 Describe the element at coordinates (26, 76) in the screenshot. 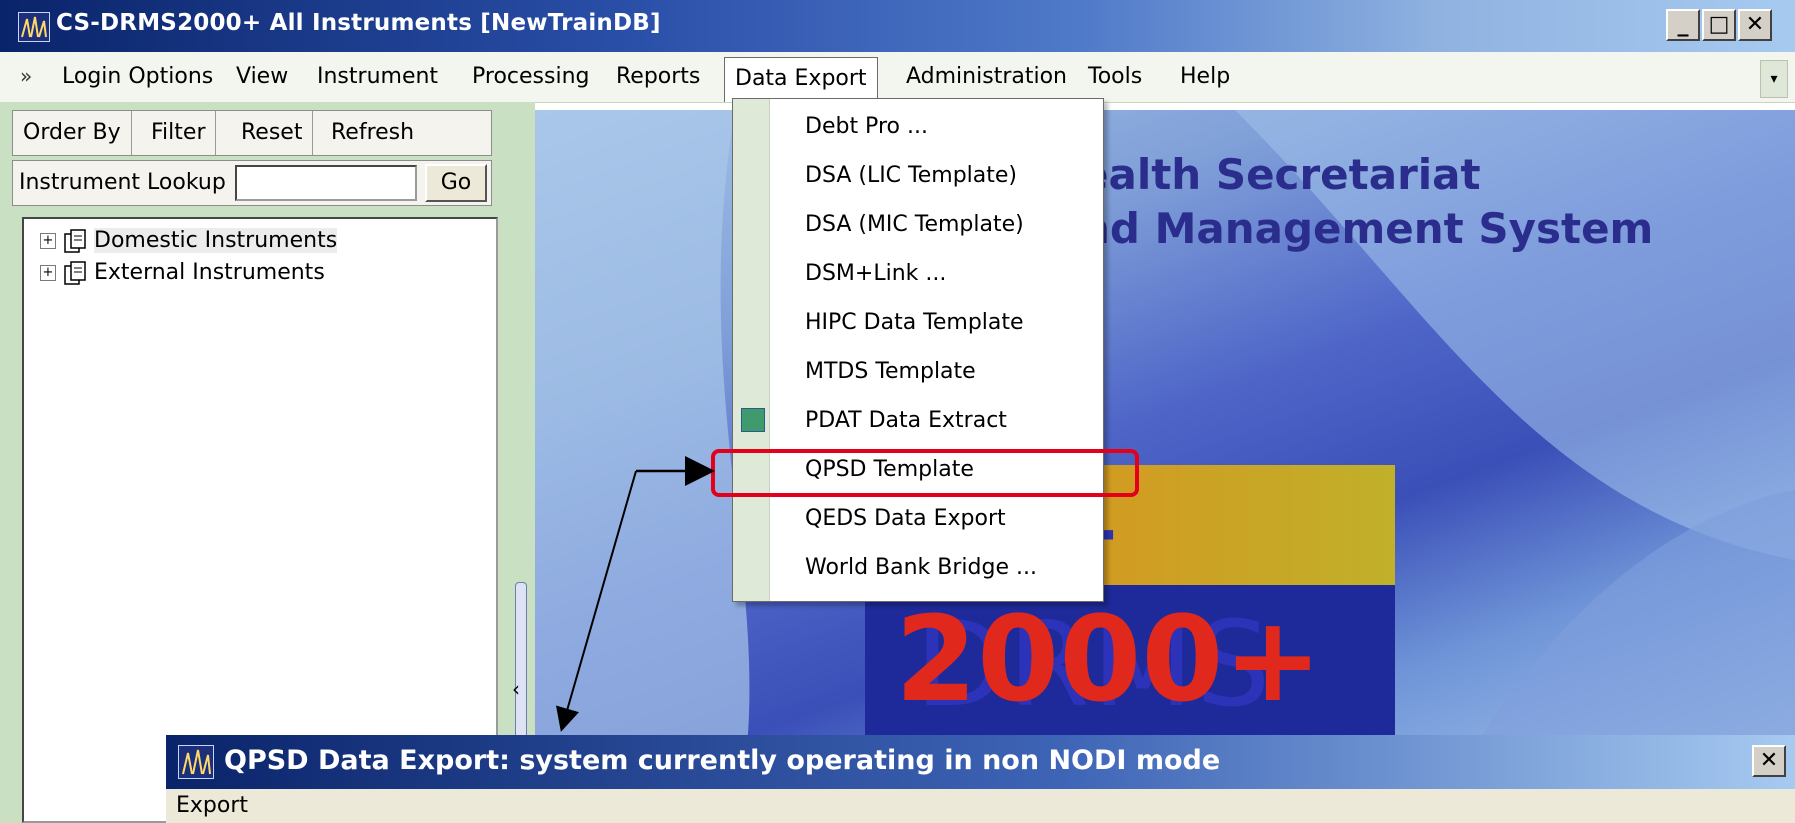

I see `chevron-icon: »` at that location.